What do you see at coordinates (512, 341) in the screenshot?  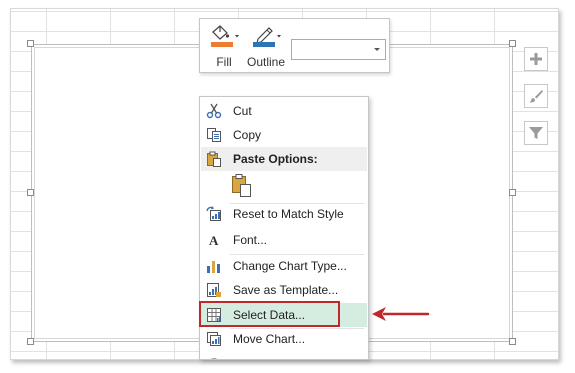 I see `resize-handle-bottom-right` at bounding box center [512, 341].